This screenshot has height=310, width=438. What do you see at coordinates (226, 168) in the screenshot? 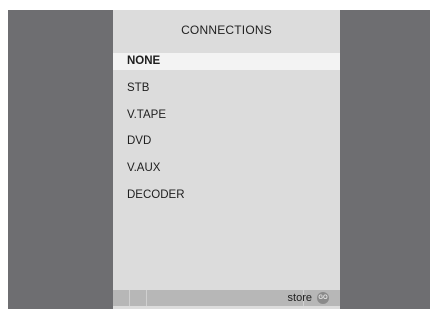
I see `menu-item-vaux: V.AUX` at bounding box center [226, 168].